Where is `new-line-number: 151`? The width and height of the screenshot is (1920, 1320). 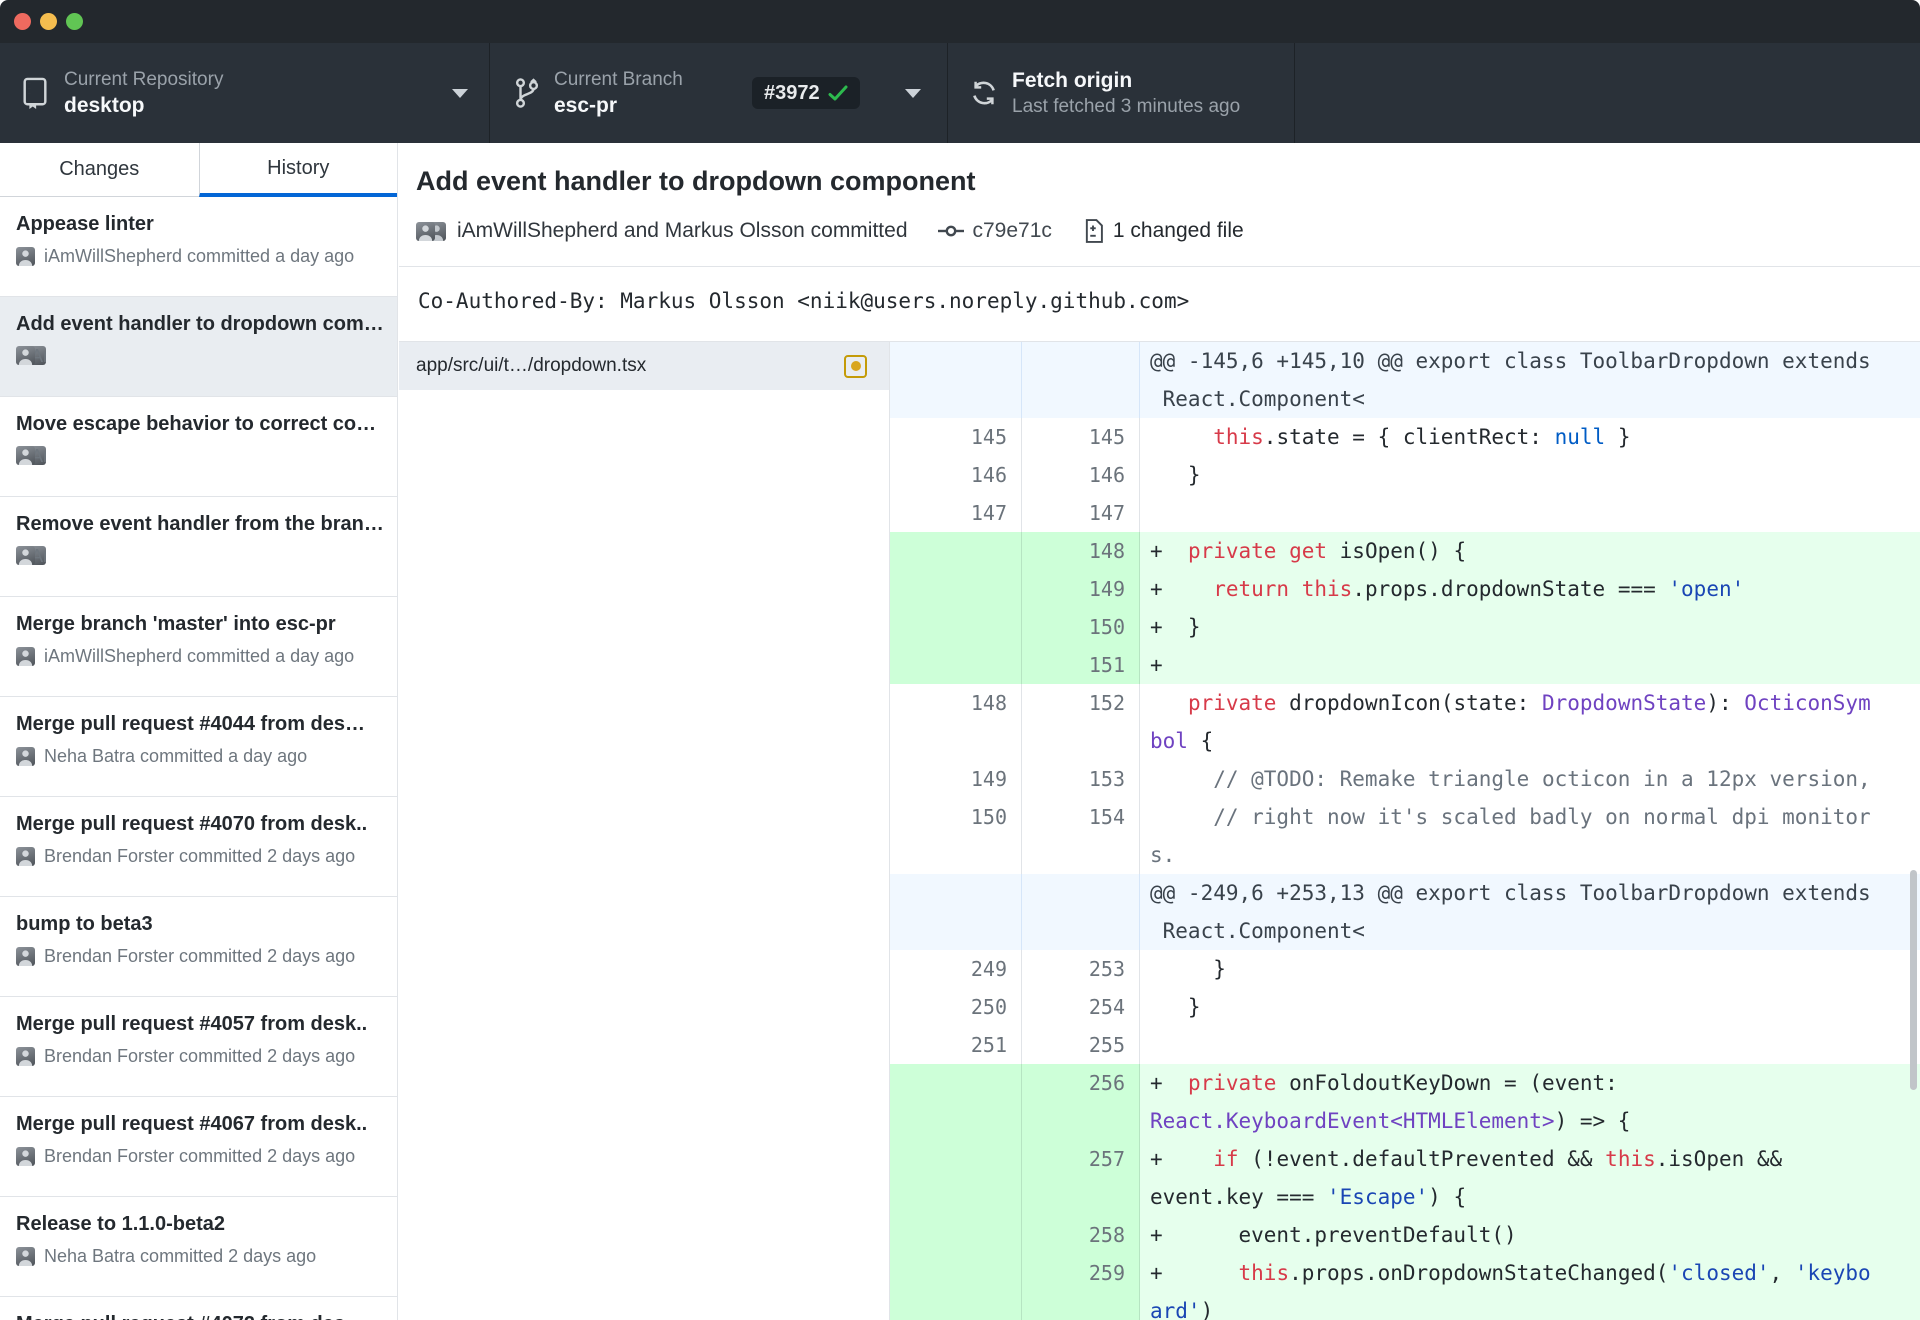
new-line-number: 151 is located at coordinates (1081, 665).